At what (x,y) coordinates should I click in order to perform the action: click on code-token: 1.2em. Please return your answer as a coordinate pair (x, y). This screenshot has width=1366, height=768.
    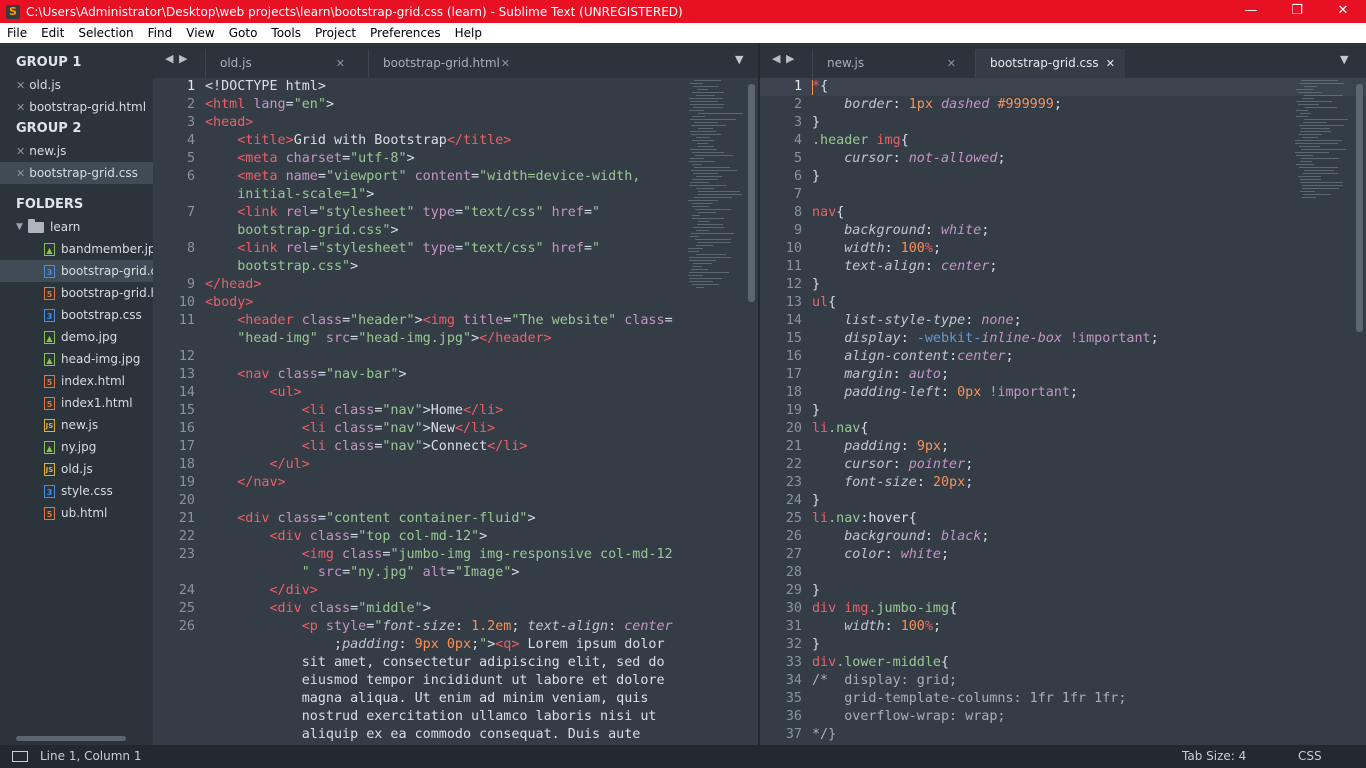
    Looking at the image, I should click on (491, 626).